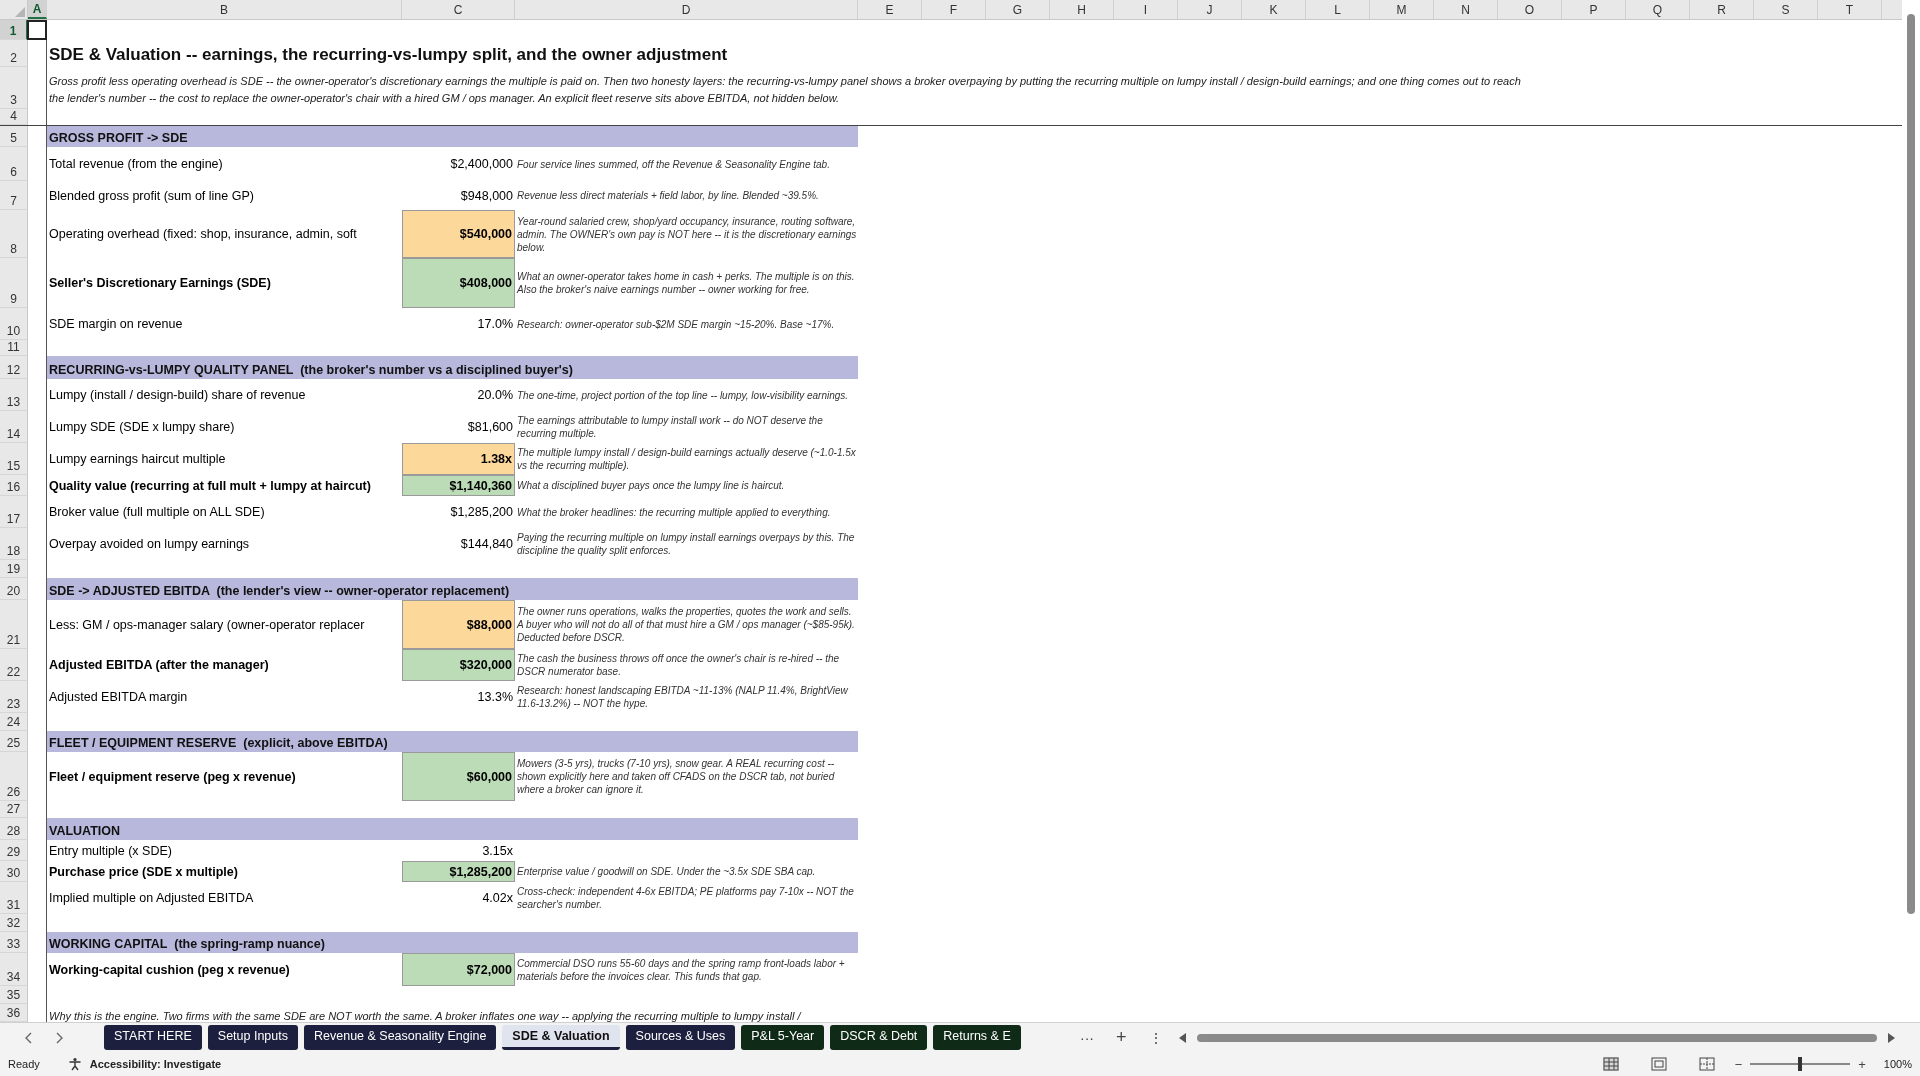 The width and height of the screenshot is (1920, 1076). Describe the element at coordinates (1274, 9) in the screenshot. I see `column-header: K` at that location.